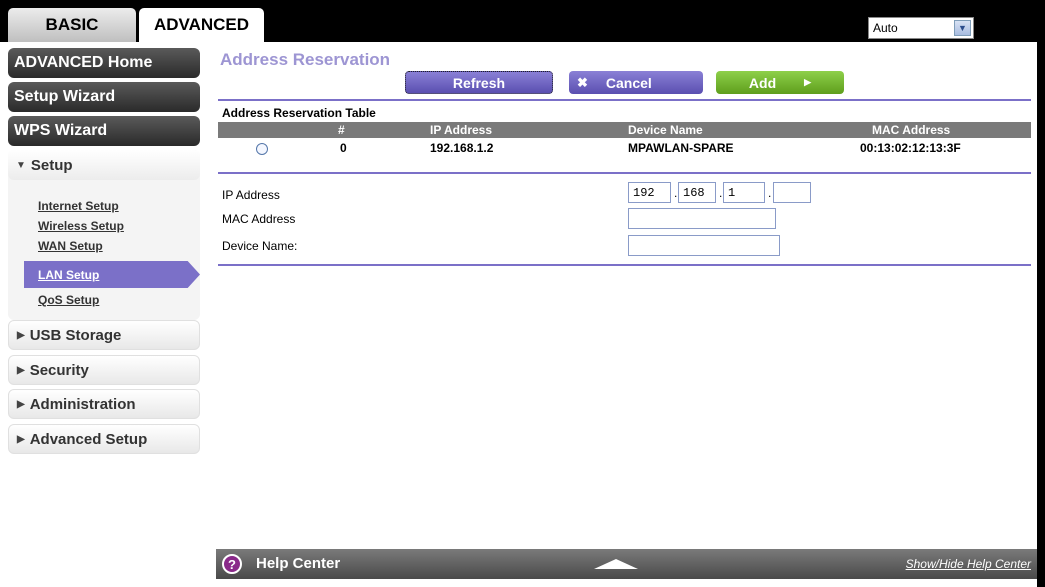  I want to click on close-icon: ✖, so click(582, 82).